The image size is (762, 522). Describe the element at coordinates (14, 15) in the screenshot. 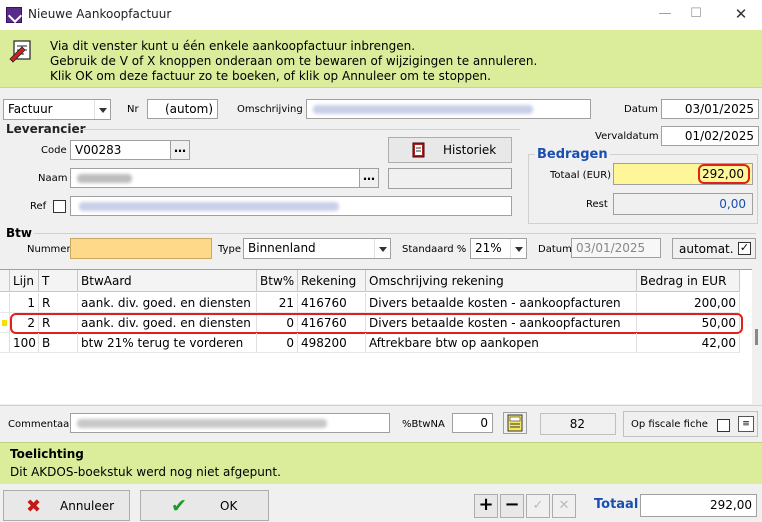

I see `app-icon` at that location.